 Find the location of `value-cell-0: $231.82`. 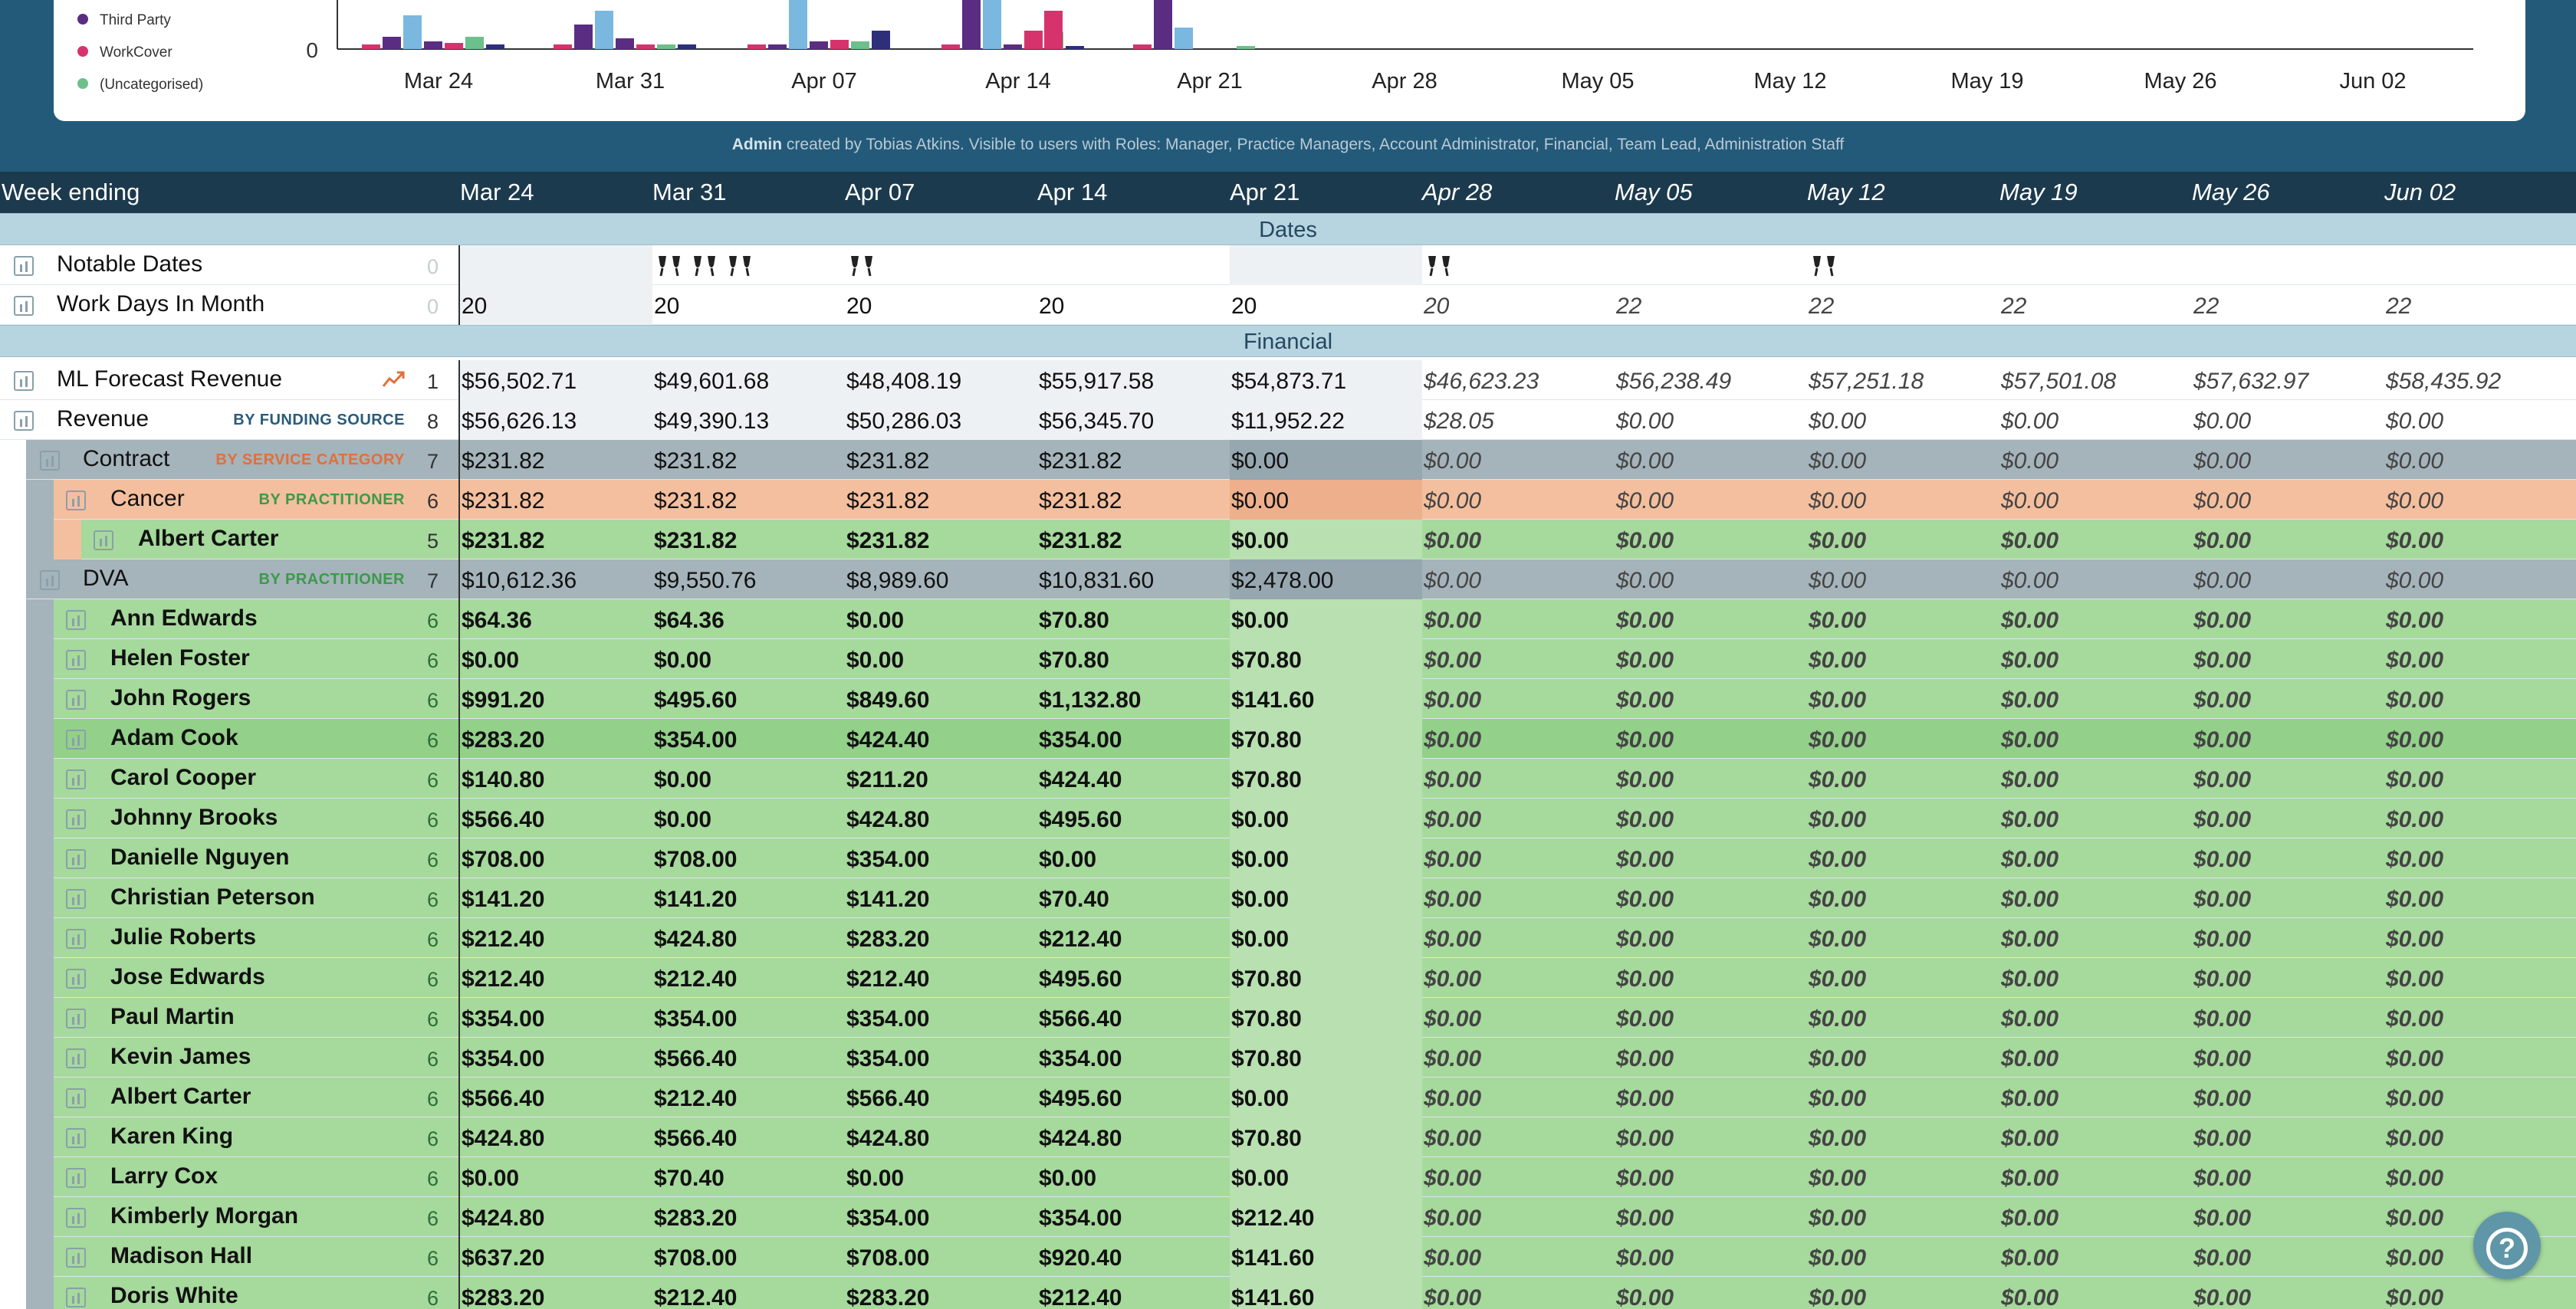

value-cell-0: $231.82 is located at coordinates (557, 500).